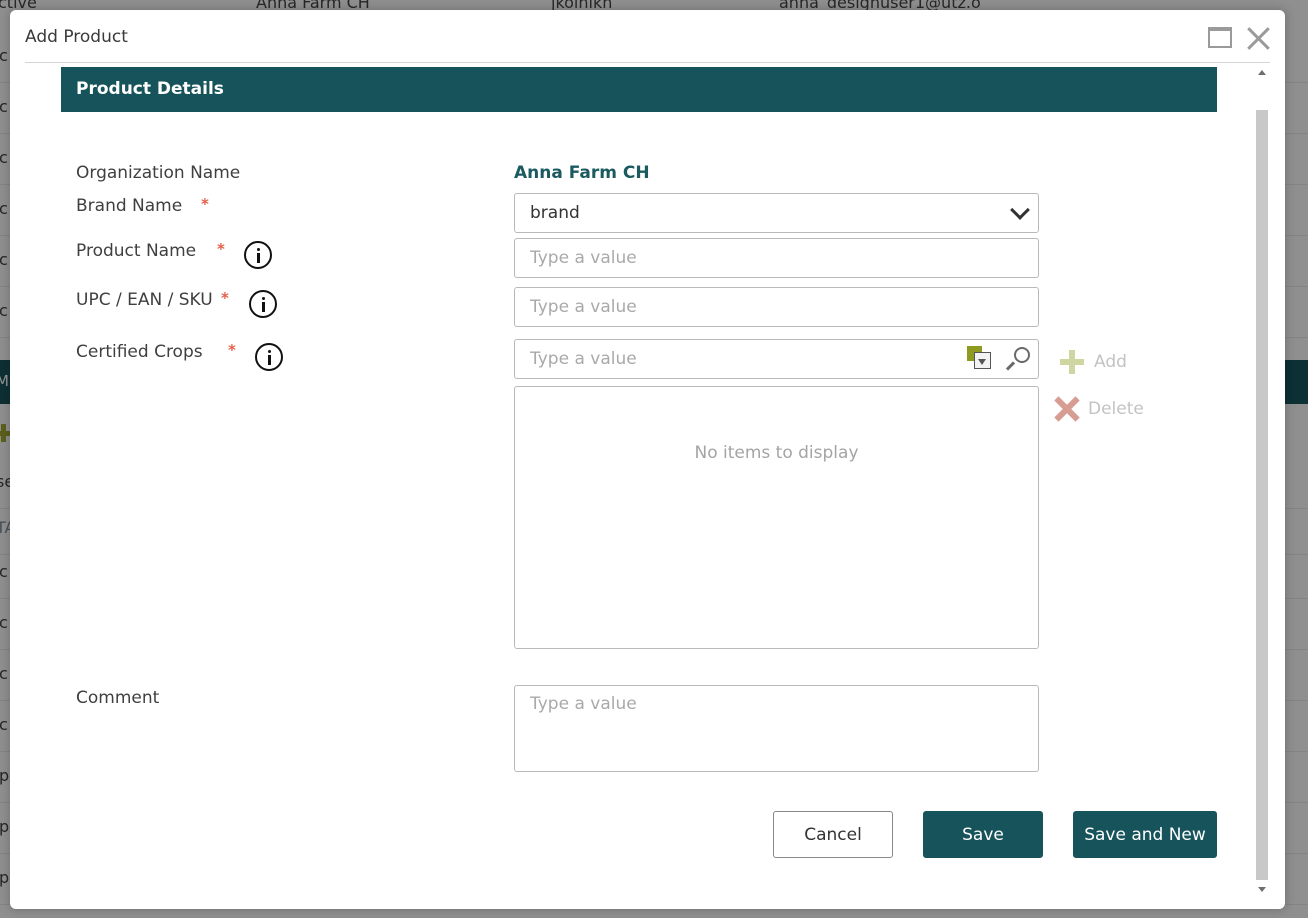 The image size is (1308, 918). What do you see at coordinates (639, 89) in the screenshot?
I see `section-header-product-details: Product Details` at bounding box center [639, 89].